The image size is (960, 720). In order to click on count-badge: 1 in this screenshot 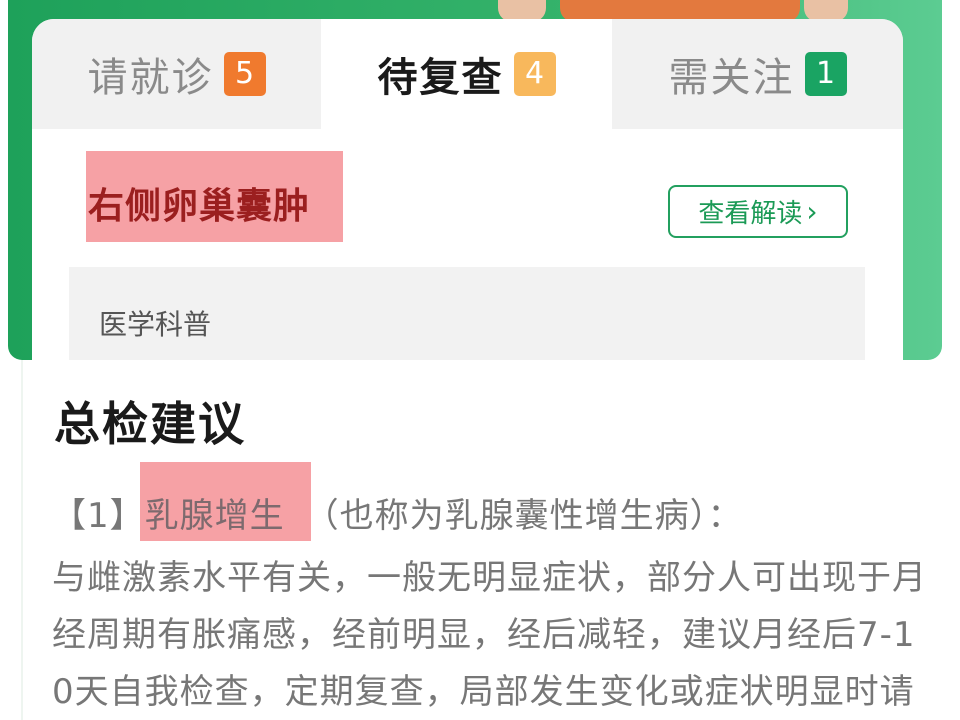, I will do `click(825, 74)`.